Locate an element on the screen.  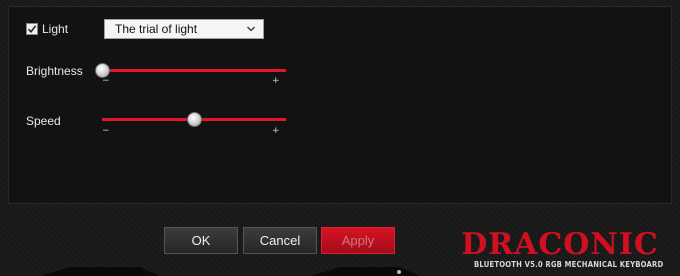
light-toggle-row: Light is located at coordinates (47, 29).